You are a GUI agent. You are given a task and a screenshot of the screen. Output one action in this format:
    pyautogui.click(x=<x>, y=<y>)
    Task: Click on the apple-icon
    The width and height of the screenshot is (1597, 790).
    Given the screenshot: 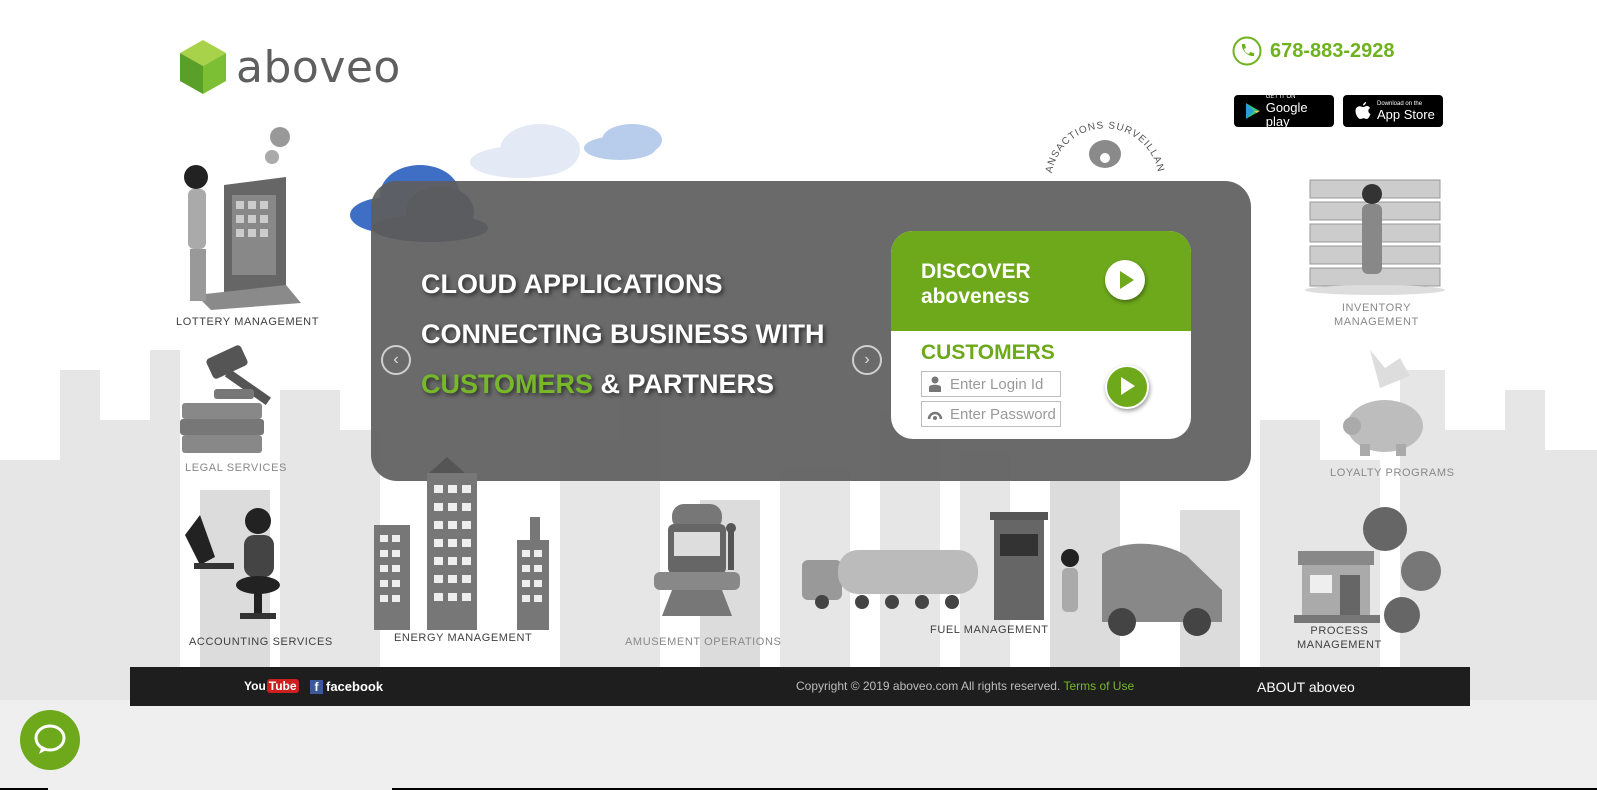 What is the action you would take?
    pyautogui.click(x=1363, y=110)
    